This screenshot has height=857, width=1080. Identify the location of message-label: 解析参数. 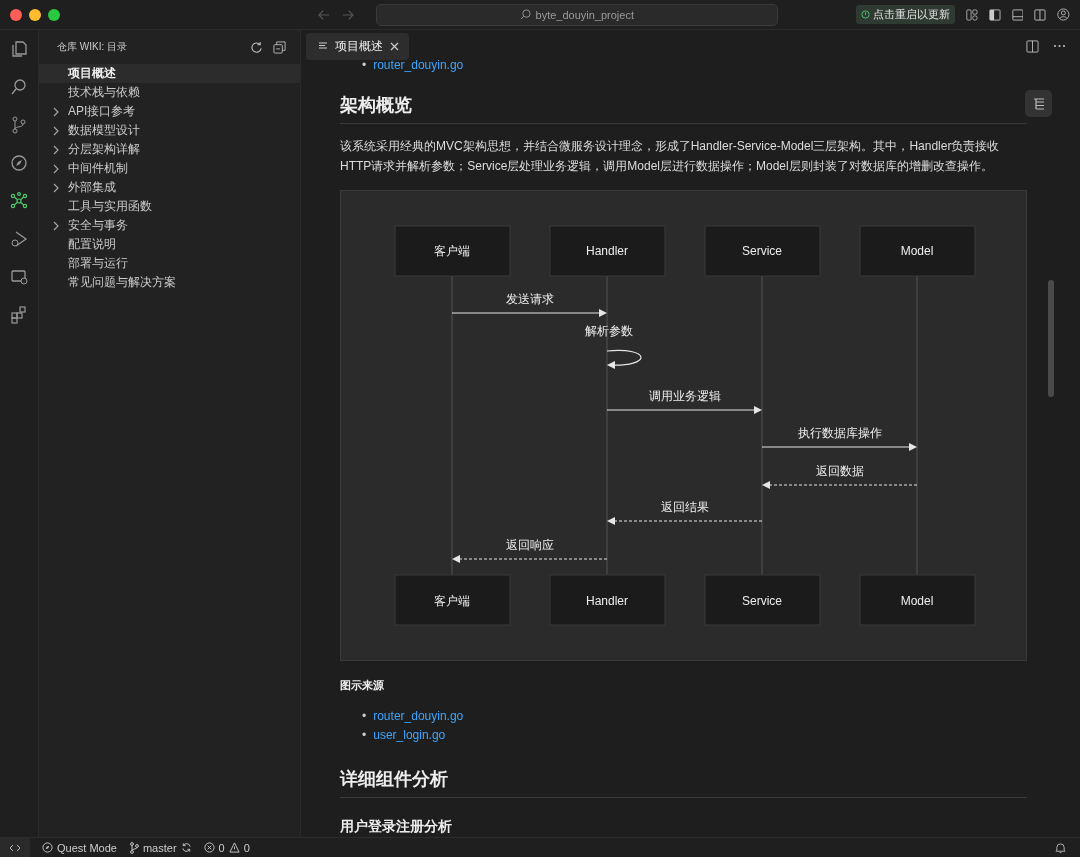
(609, 331).